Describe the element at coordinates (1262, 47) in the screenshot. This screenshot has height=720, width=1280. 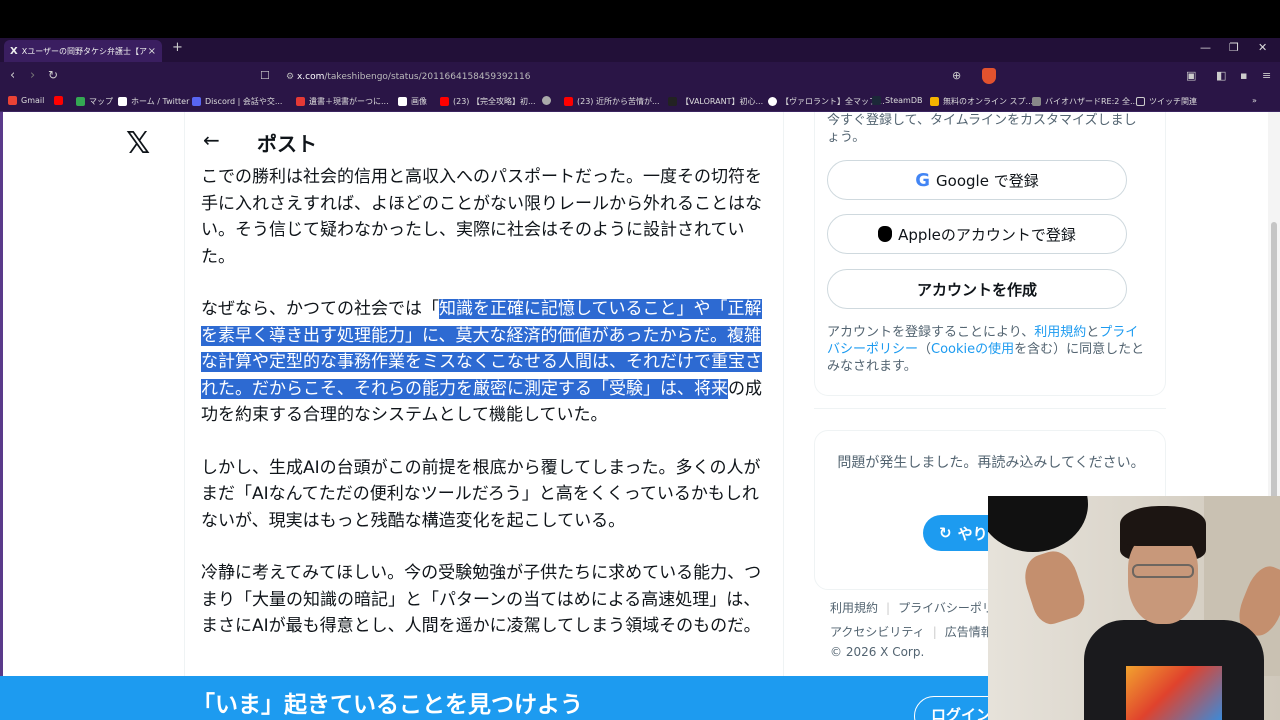
I see `window-close-icon: ✕` at that location.